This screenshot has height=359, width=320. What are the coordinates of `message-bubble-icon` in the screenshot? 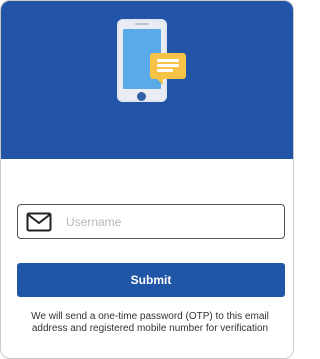 It's located at (168, 69).